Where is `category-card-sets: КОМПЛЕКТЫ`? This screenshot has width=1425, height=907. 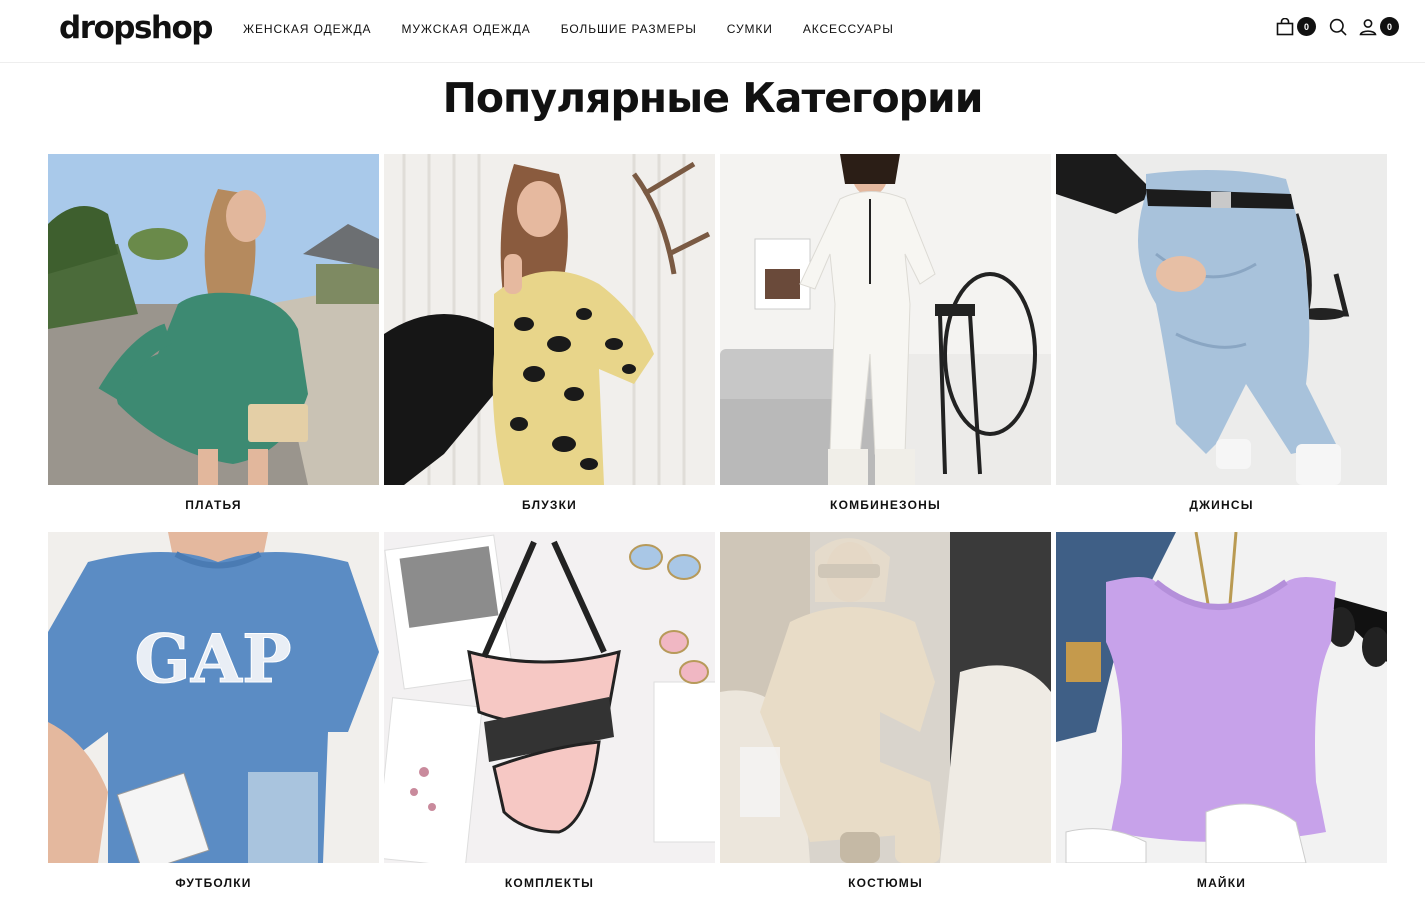
category-card-sets: КОМПЛЕКТЫ is located at coordinates (549, 714).